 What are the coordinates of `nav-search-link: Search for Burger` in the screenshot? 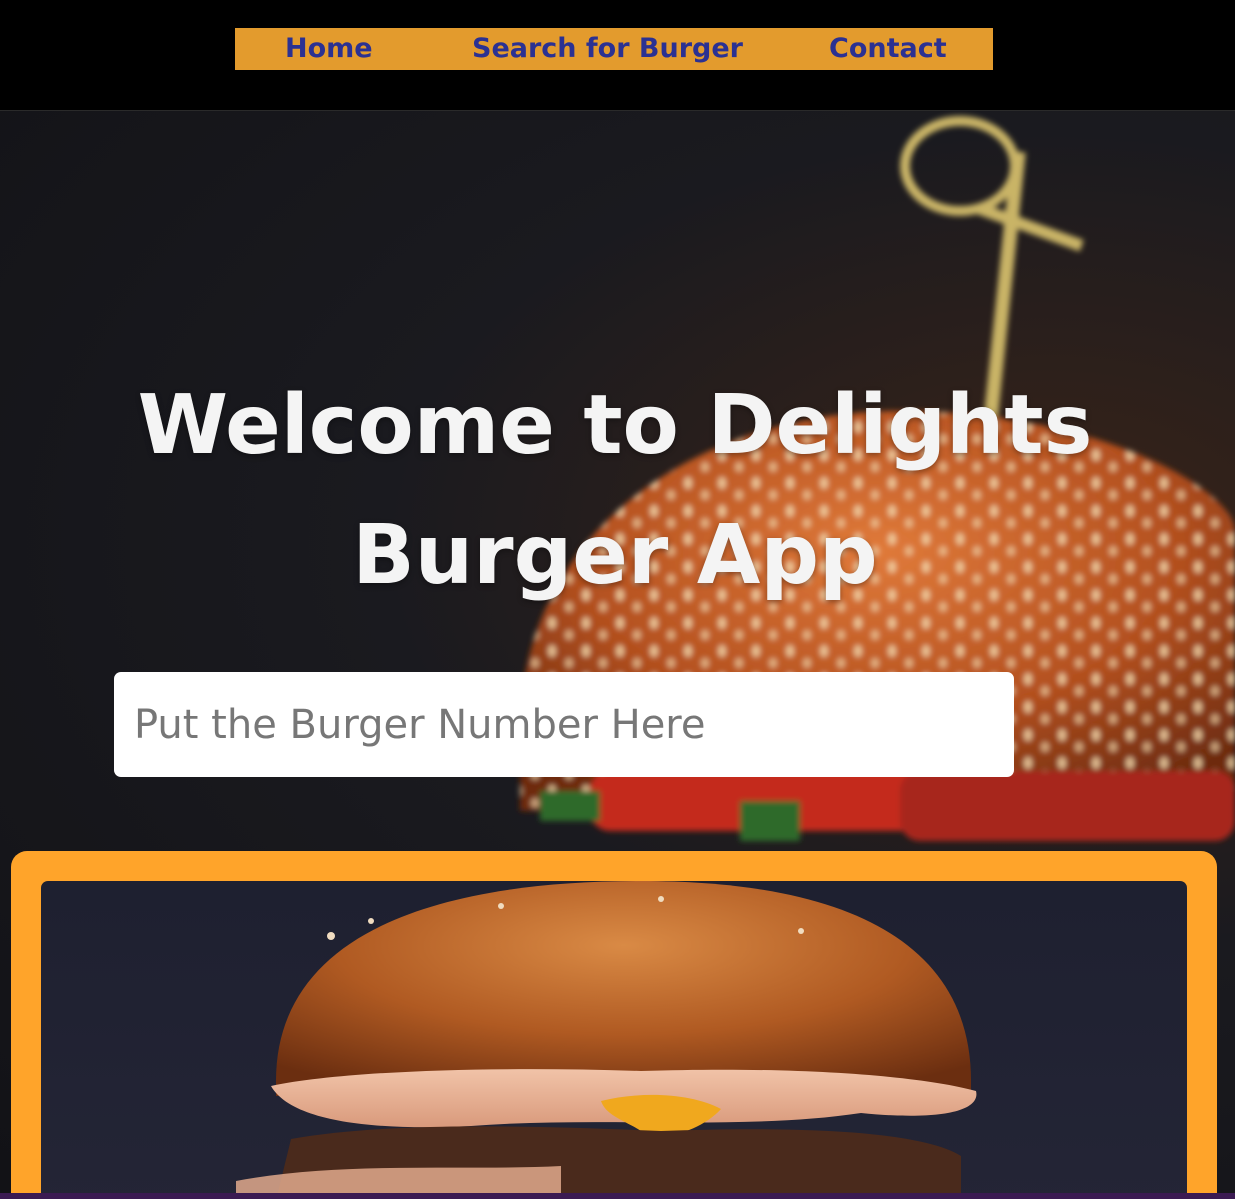 It's located at (607, 49).